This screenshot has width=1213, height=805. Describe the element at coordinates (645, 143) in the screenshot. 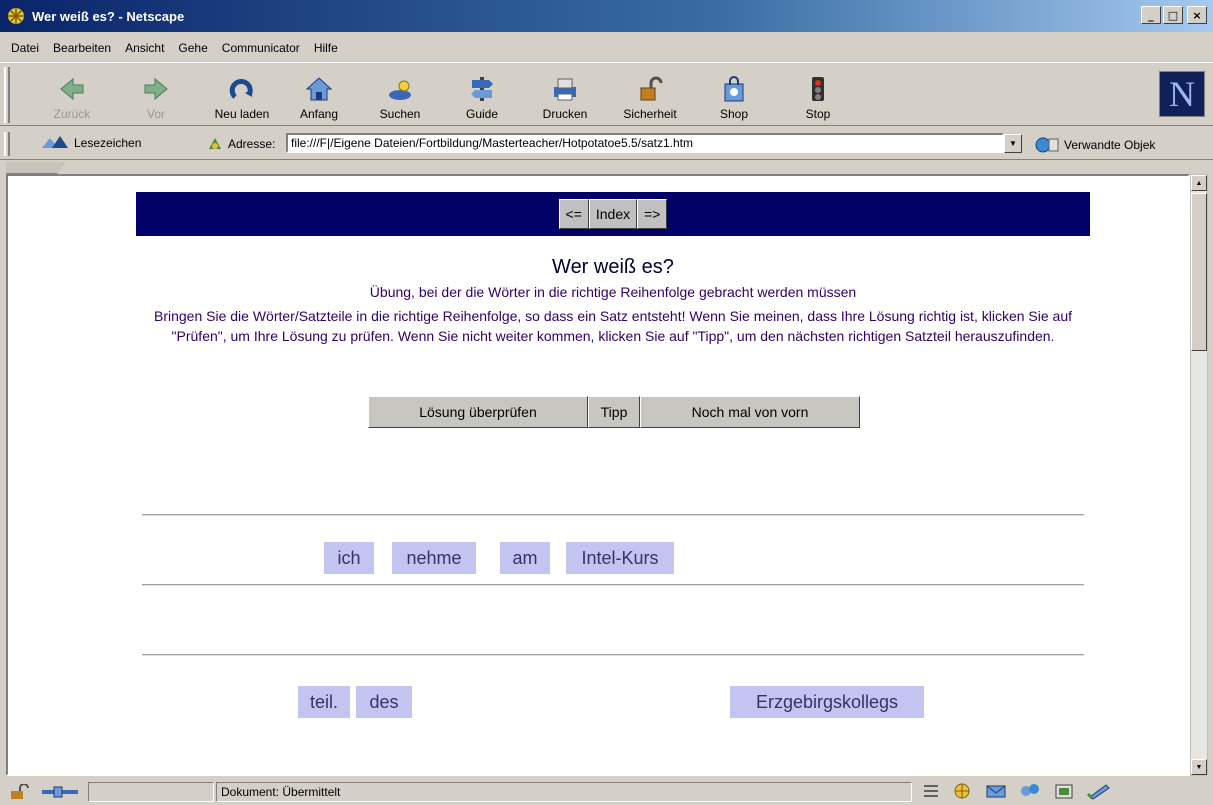

I see `address-input` at that location.